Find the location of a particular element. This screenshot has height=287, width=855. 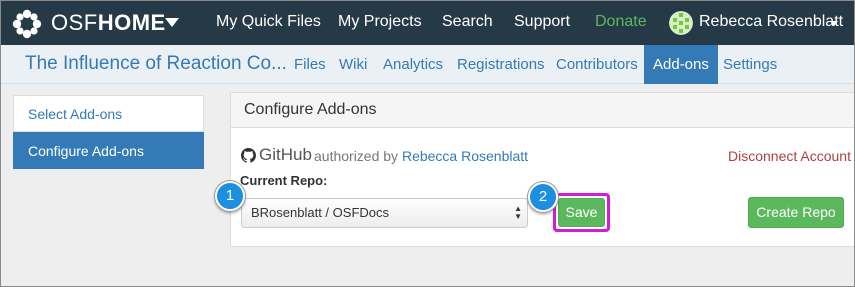

sidebar-item-select-add-ons: Select Add-ons is located at coordinates (108, 113).